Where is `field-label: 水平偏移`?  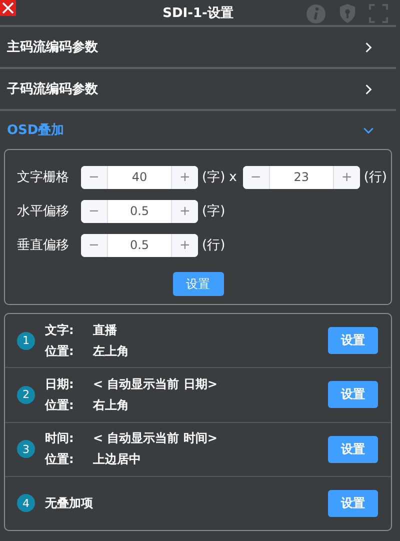
field-label: 水平偏移 is located at coordinates (43, 211).